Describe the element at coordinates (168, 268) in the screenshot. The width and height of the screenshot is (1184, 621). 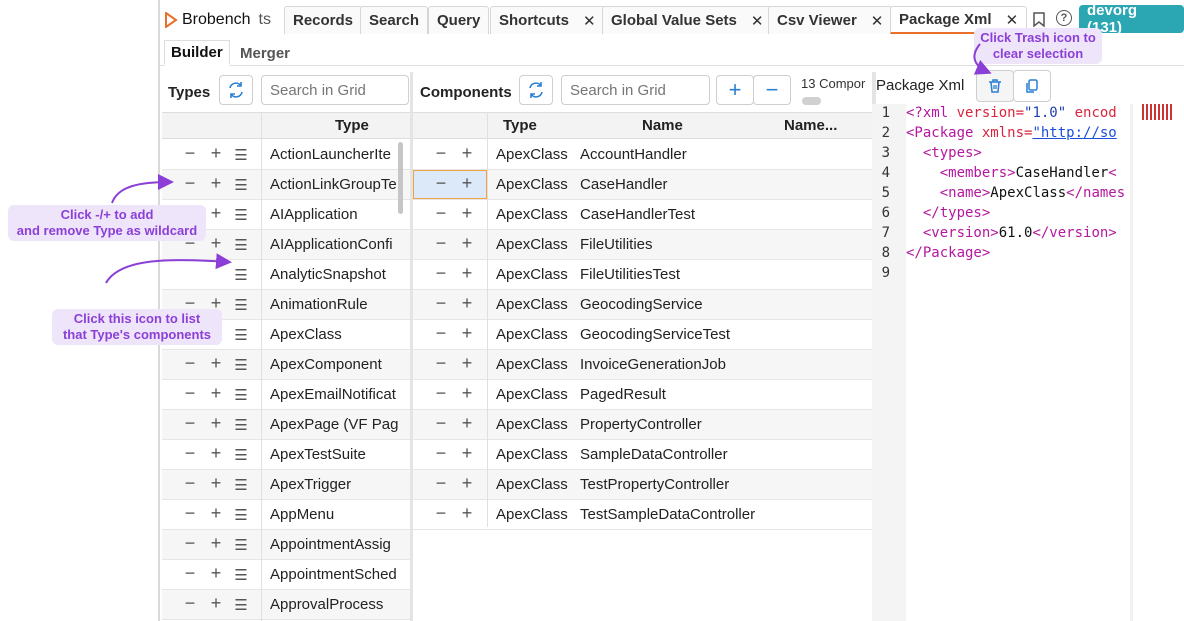
I see `arrow-list` at that location.